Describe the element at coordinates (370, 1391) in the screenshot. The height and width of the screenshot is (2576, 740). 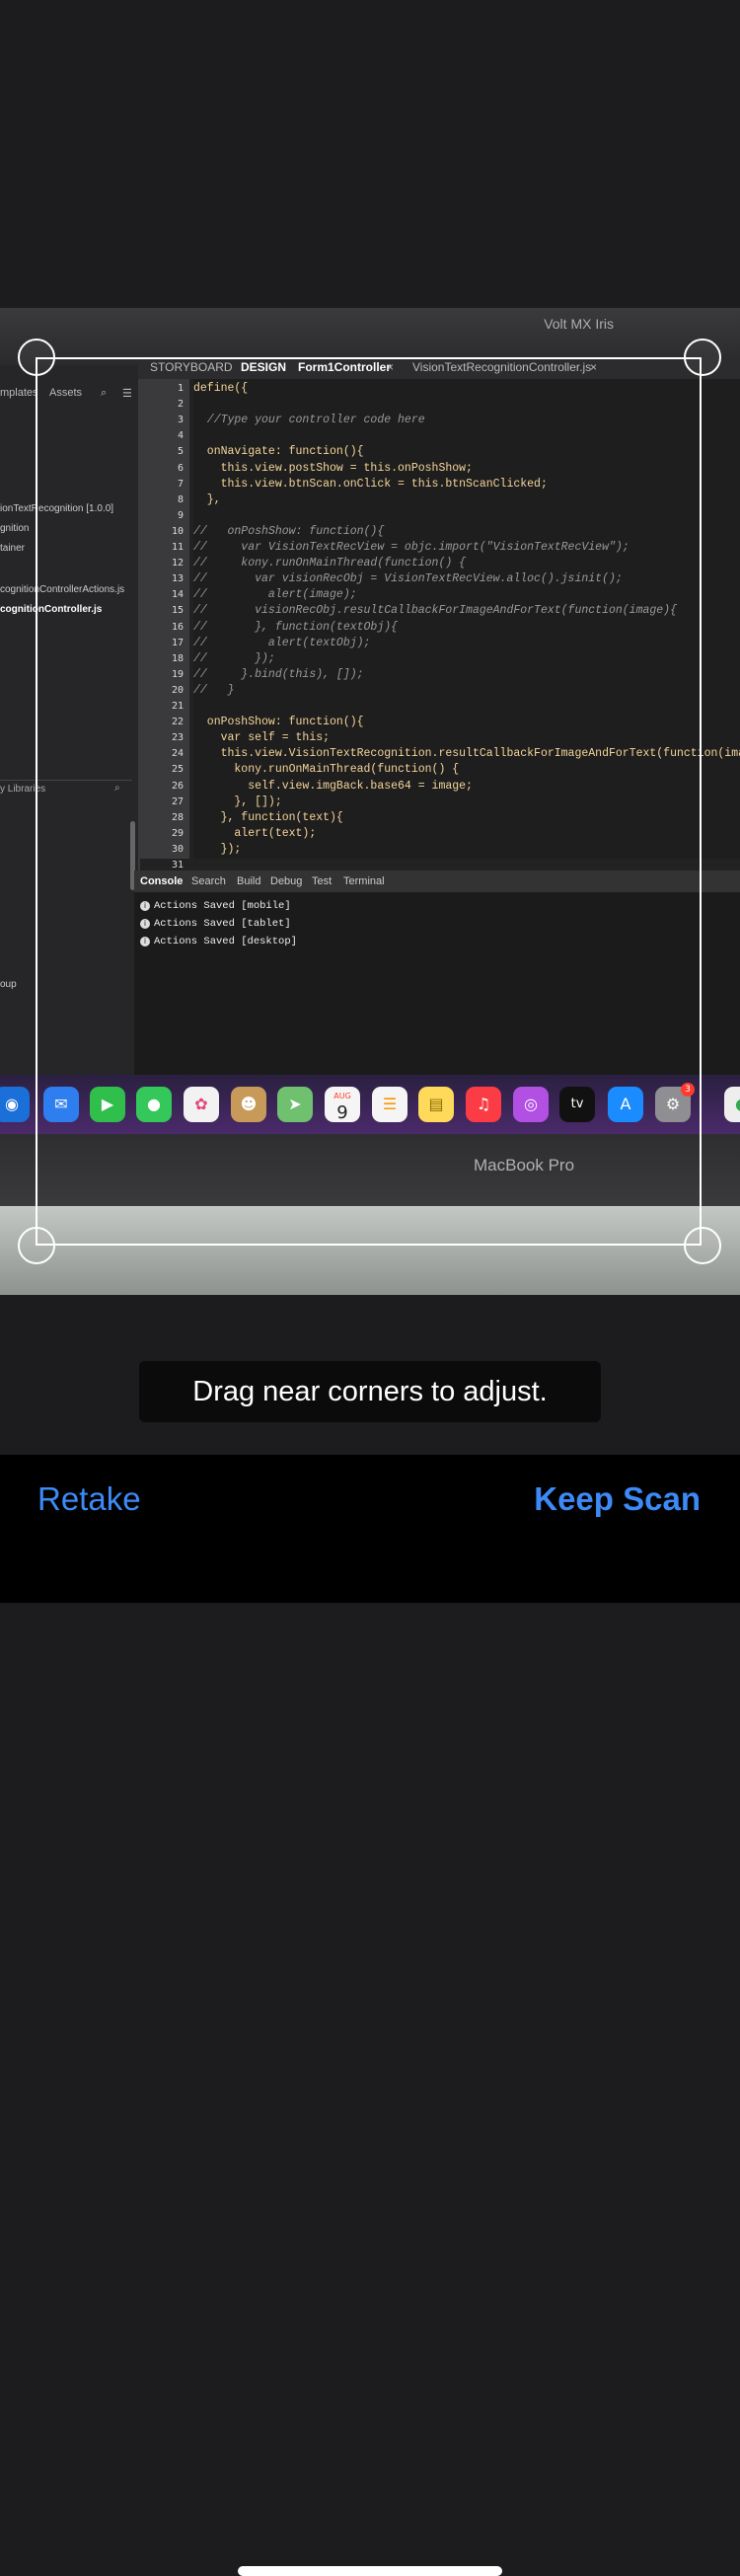
I see `adjust-hint: Drag near corners to adjust.` at that location.